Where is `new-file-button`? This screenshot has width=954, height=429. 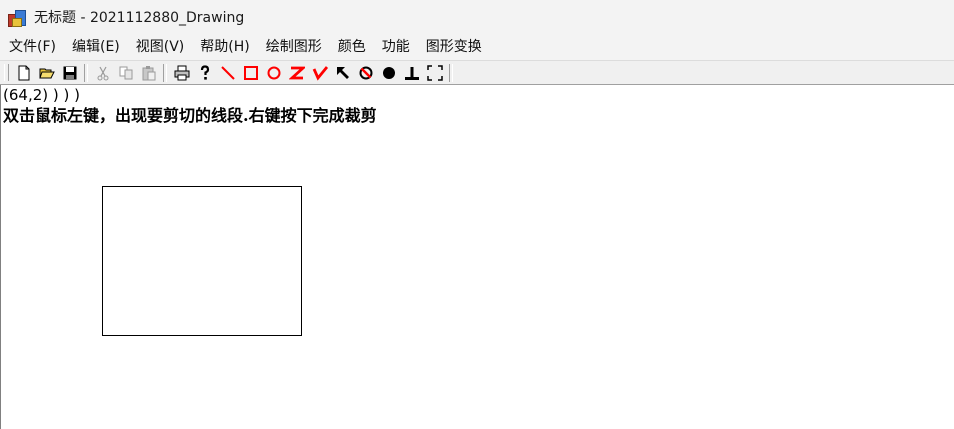 new-file-button is located at coordinates (23, 73).